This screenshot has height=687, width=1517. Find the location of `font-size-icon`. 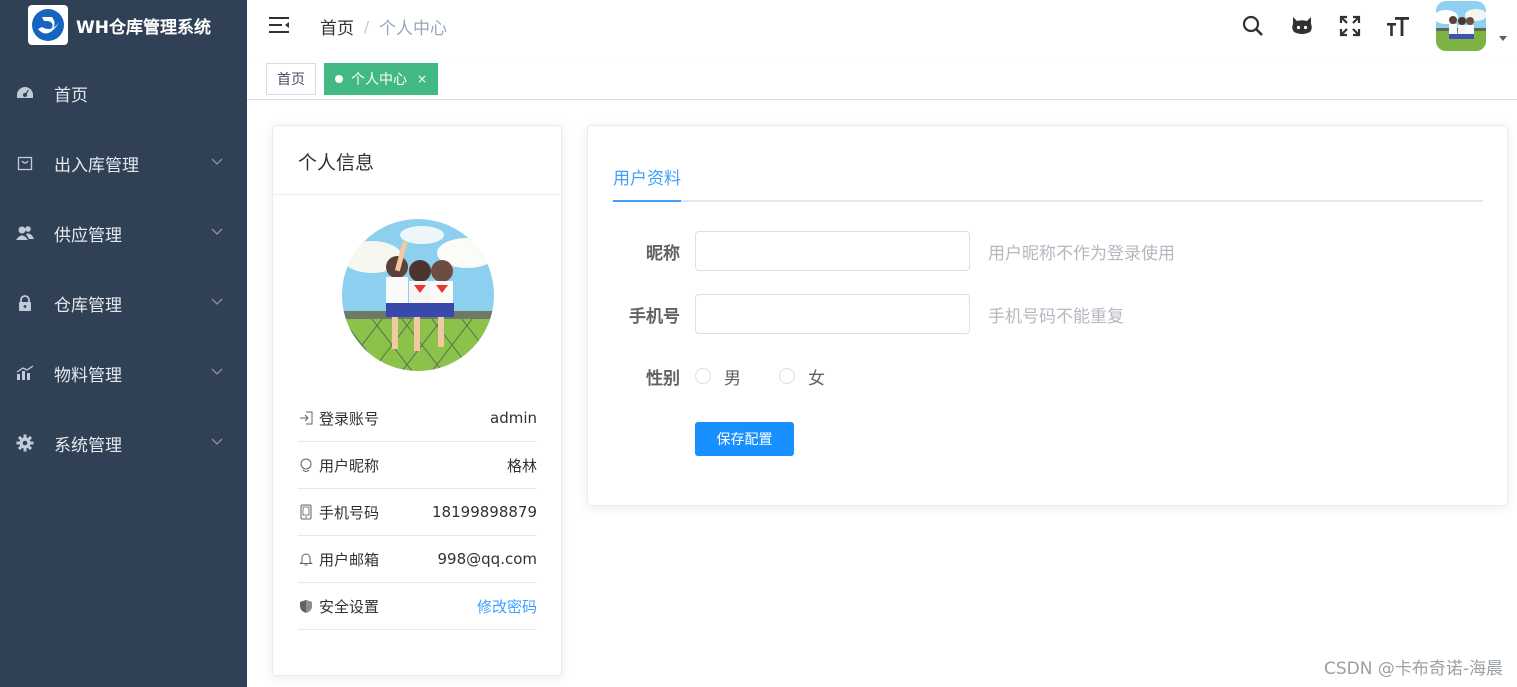

font-size-icon is located at coordinates (1398, 26).